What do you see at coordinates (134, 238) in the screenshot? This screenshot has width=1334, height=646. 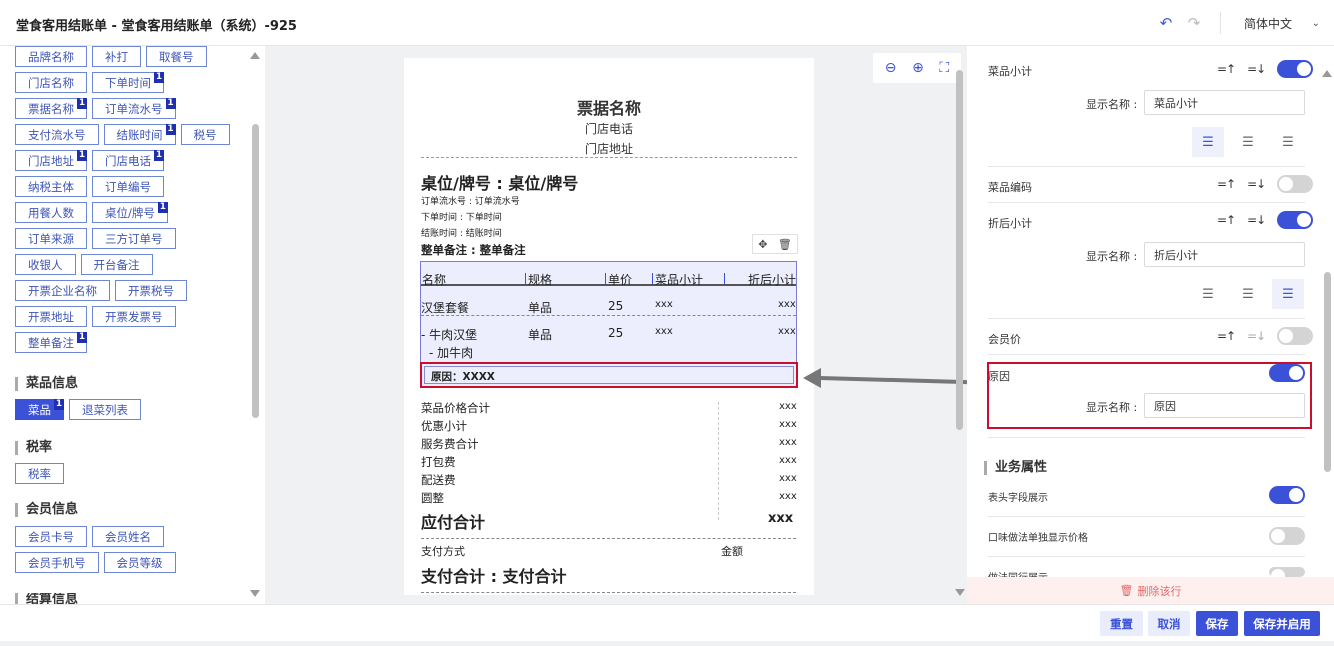 I see `field-chip: 三方订单号` at bounding box center [134, 238].